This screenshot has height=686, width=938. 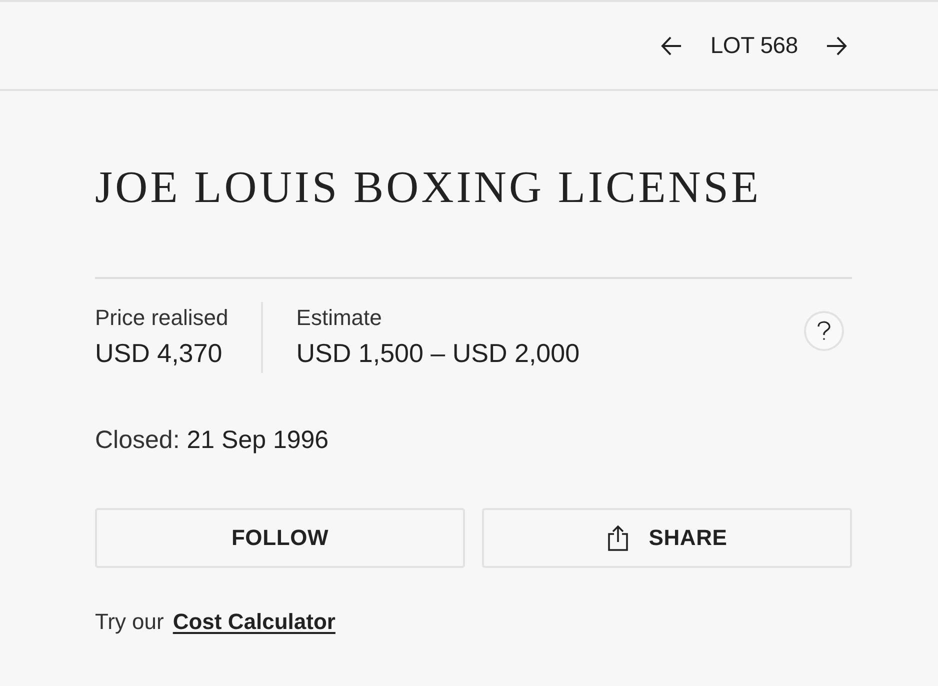 I want to click on share-button: SHARE, so click(x=667, y=538).